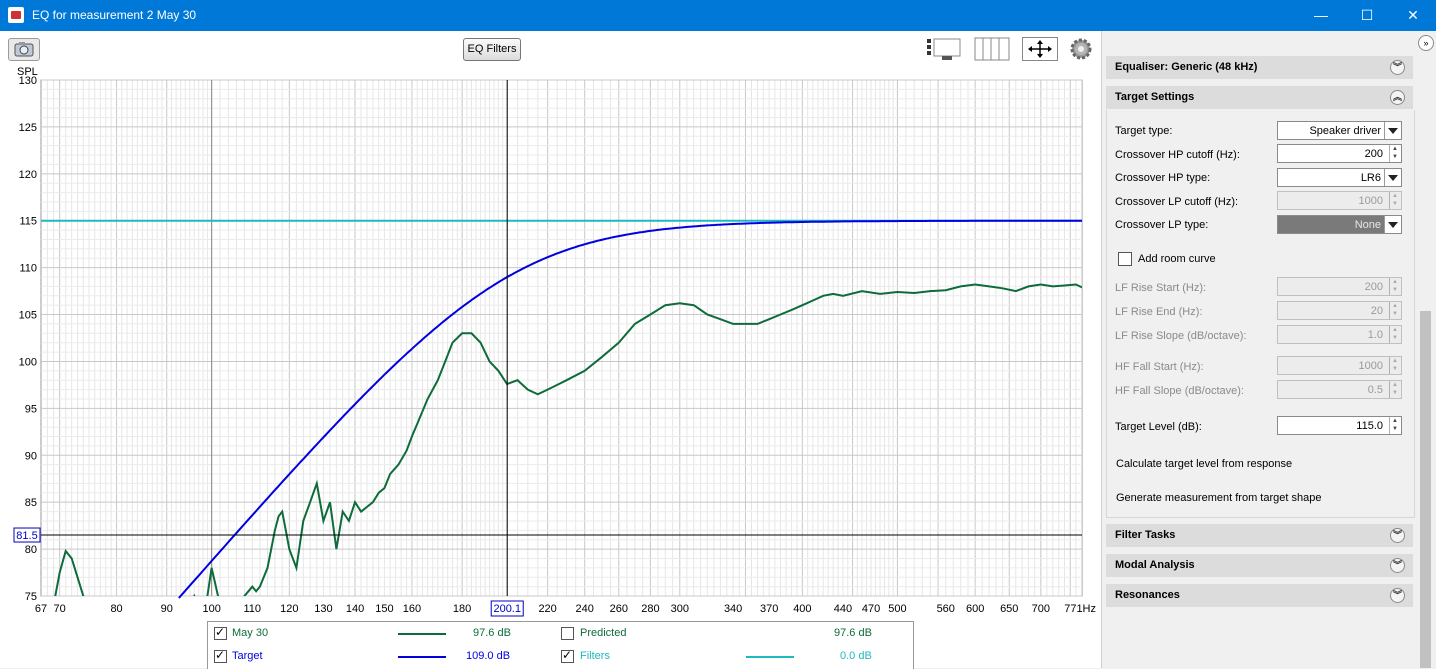  I want to click on x-tick-label: 160, so click(412, 609).